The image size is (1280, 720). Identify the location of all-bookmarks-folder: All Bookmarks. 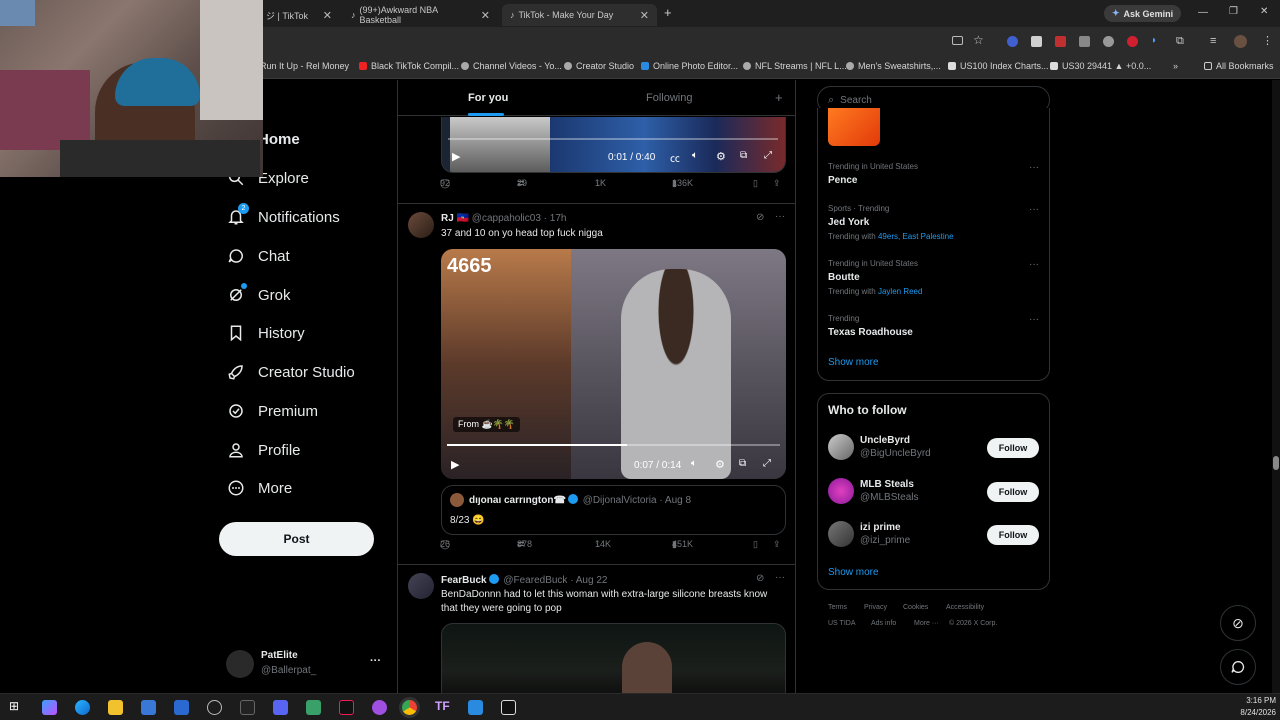
(1239, 66).